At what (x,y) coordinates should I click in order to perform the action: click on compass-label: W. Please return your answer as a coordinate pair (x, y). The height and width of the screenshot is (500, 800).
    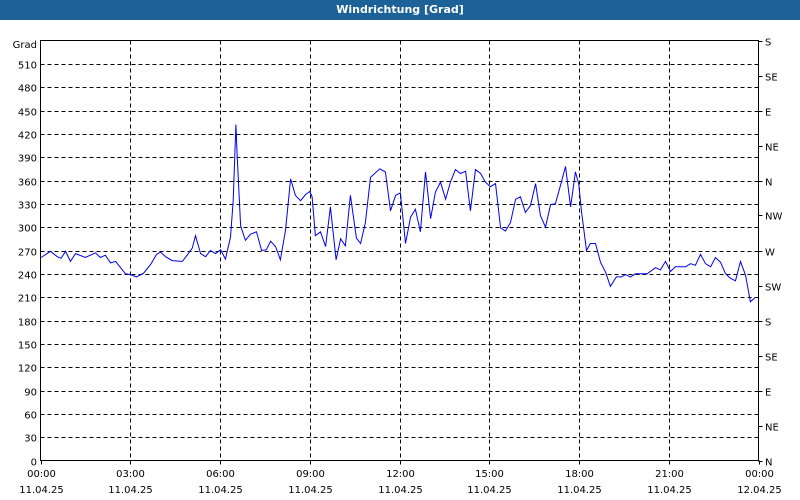
    Looking at the image, I should click on (770, 253).